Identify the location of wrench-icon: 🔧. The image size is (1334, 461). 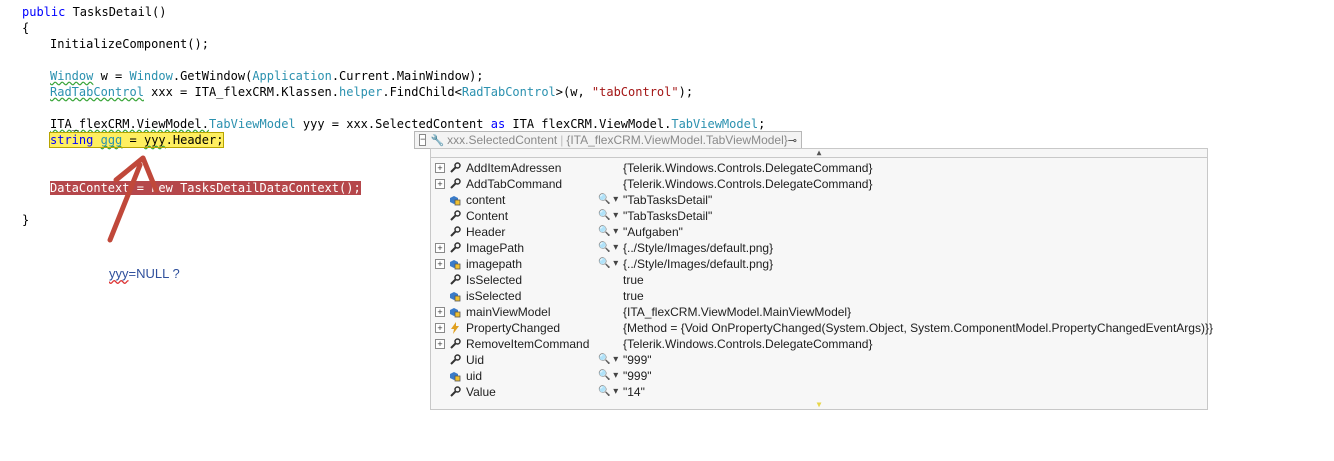
(437, 140).